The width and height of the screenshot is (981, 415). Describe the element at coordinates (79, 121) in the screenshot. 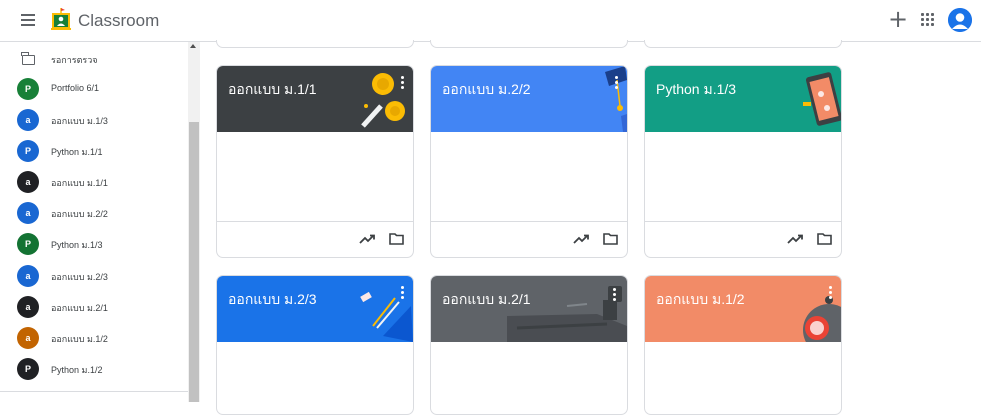

I see `sidebar-item-label: ออกแบบ ม.1/3` at that location.